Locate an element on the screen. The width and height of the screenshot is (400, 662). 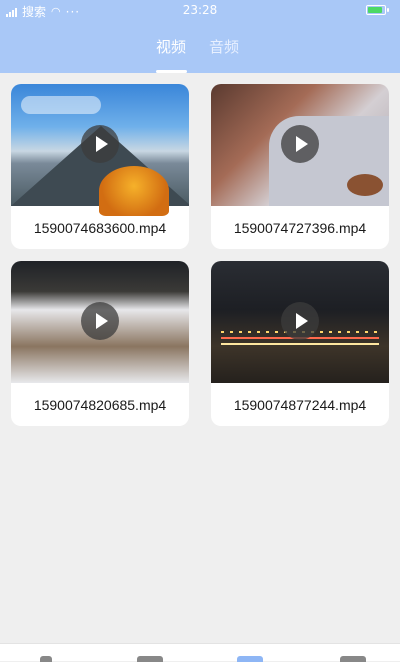
video-filename: 1590074727396.mp4 is located at coordinates (300, 228).